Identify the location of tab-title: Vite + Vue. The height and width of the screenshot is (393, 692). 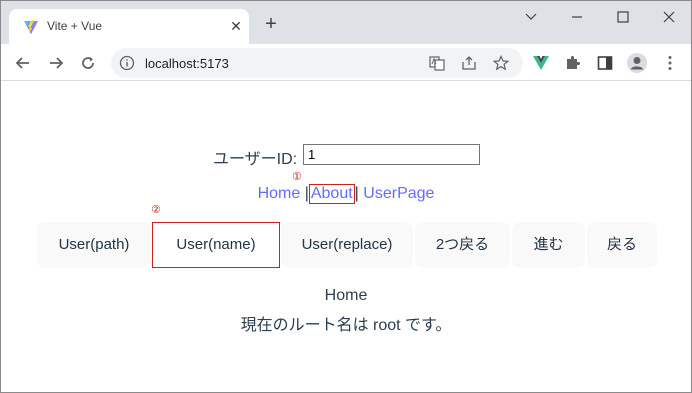
(75, 26).